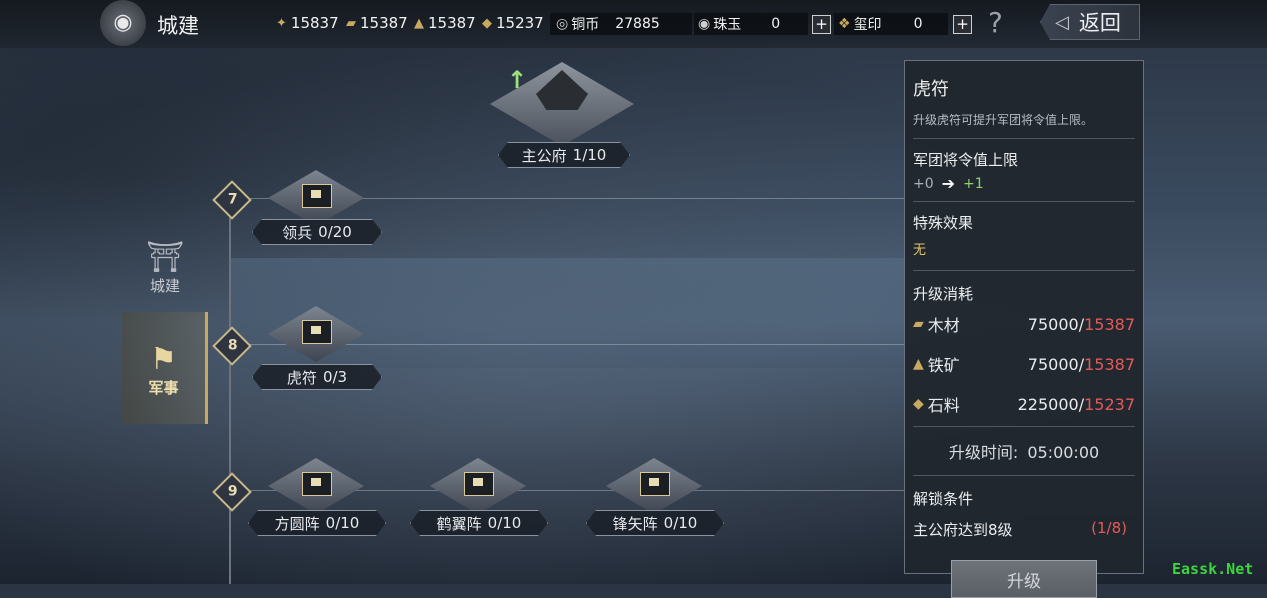  I want to click on resource-stone-value: 15237, so click(520, 23).